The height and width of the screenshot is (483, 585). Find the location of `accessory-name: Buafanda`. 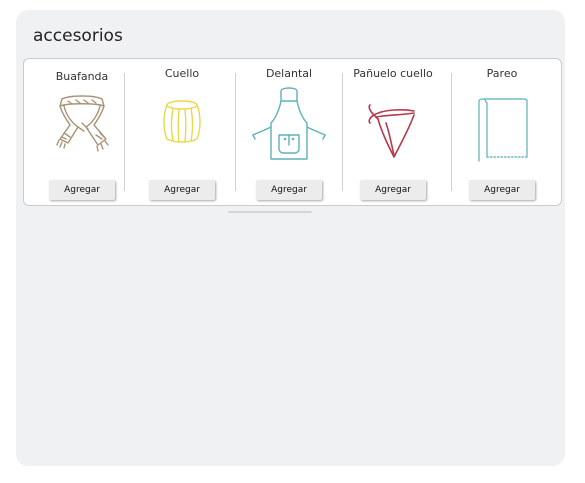

accessory-name: Buafanda is located at coordinates (82, 76).